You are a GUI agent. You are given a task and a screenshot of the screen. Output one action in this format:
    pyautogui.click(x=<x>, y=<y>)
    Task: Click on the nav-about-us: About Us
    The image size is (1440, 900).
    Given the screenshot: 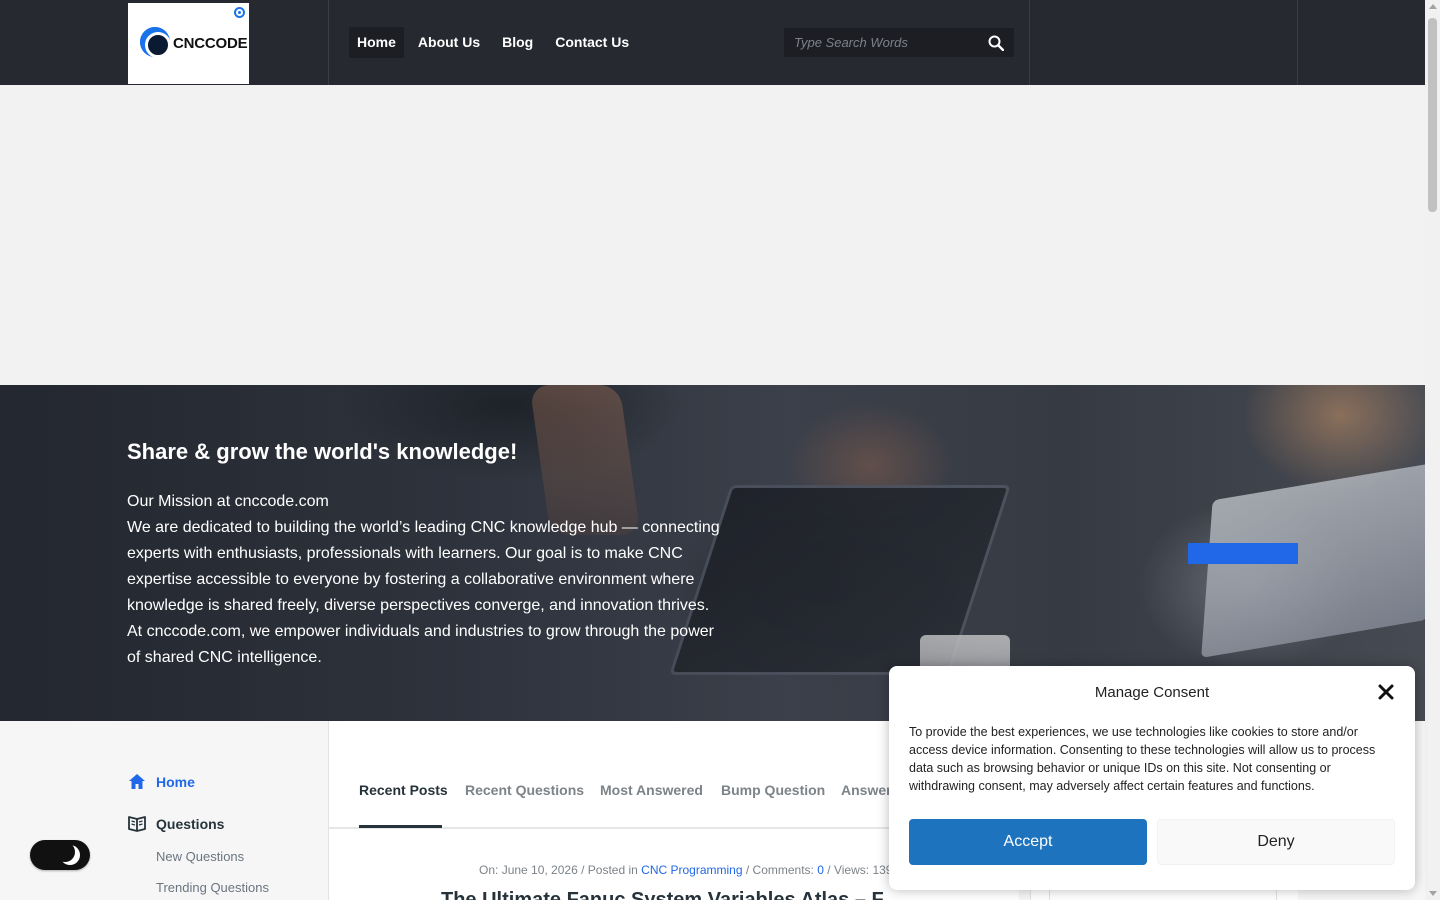 What is the action you would take?
    pyautogui.click(x=449, y=42)
    